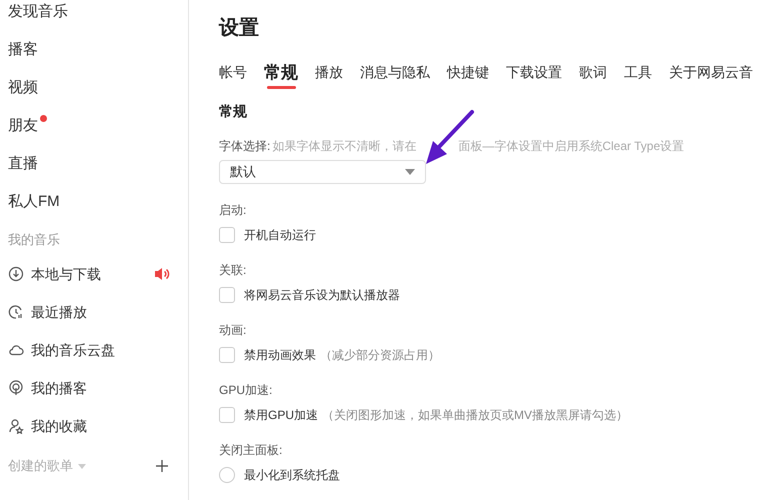 The height and width of the screenshot is (500, 770). Describe the element at coordinates (246, 390) in the screenshot. I see `group-label: GPU加速:` at that location.